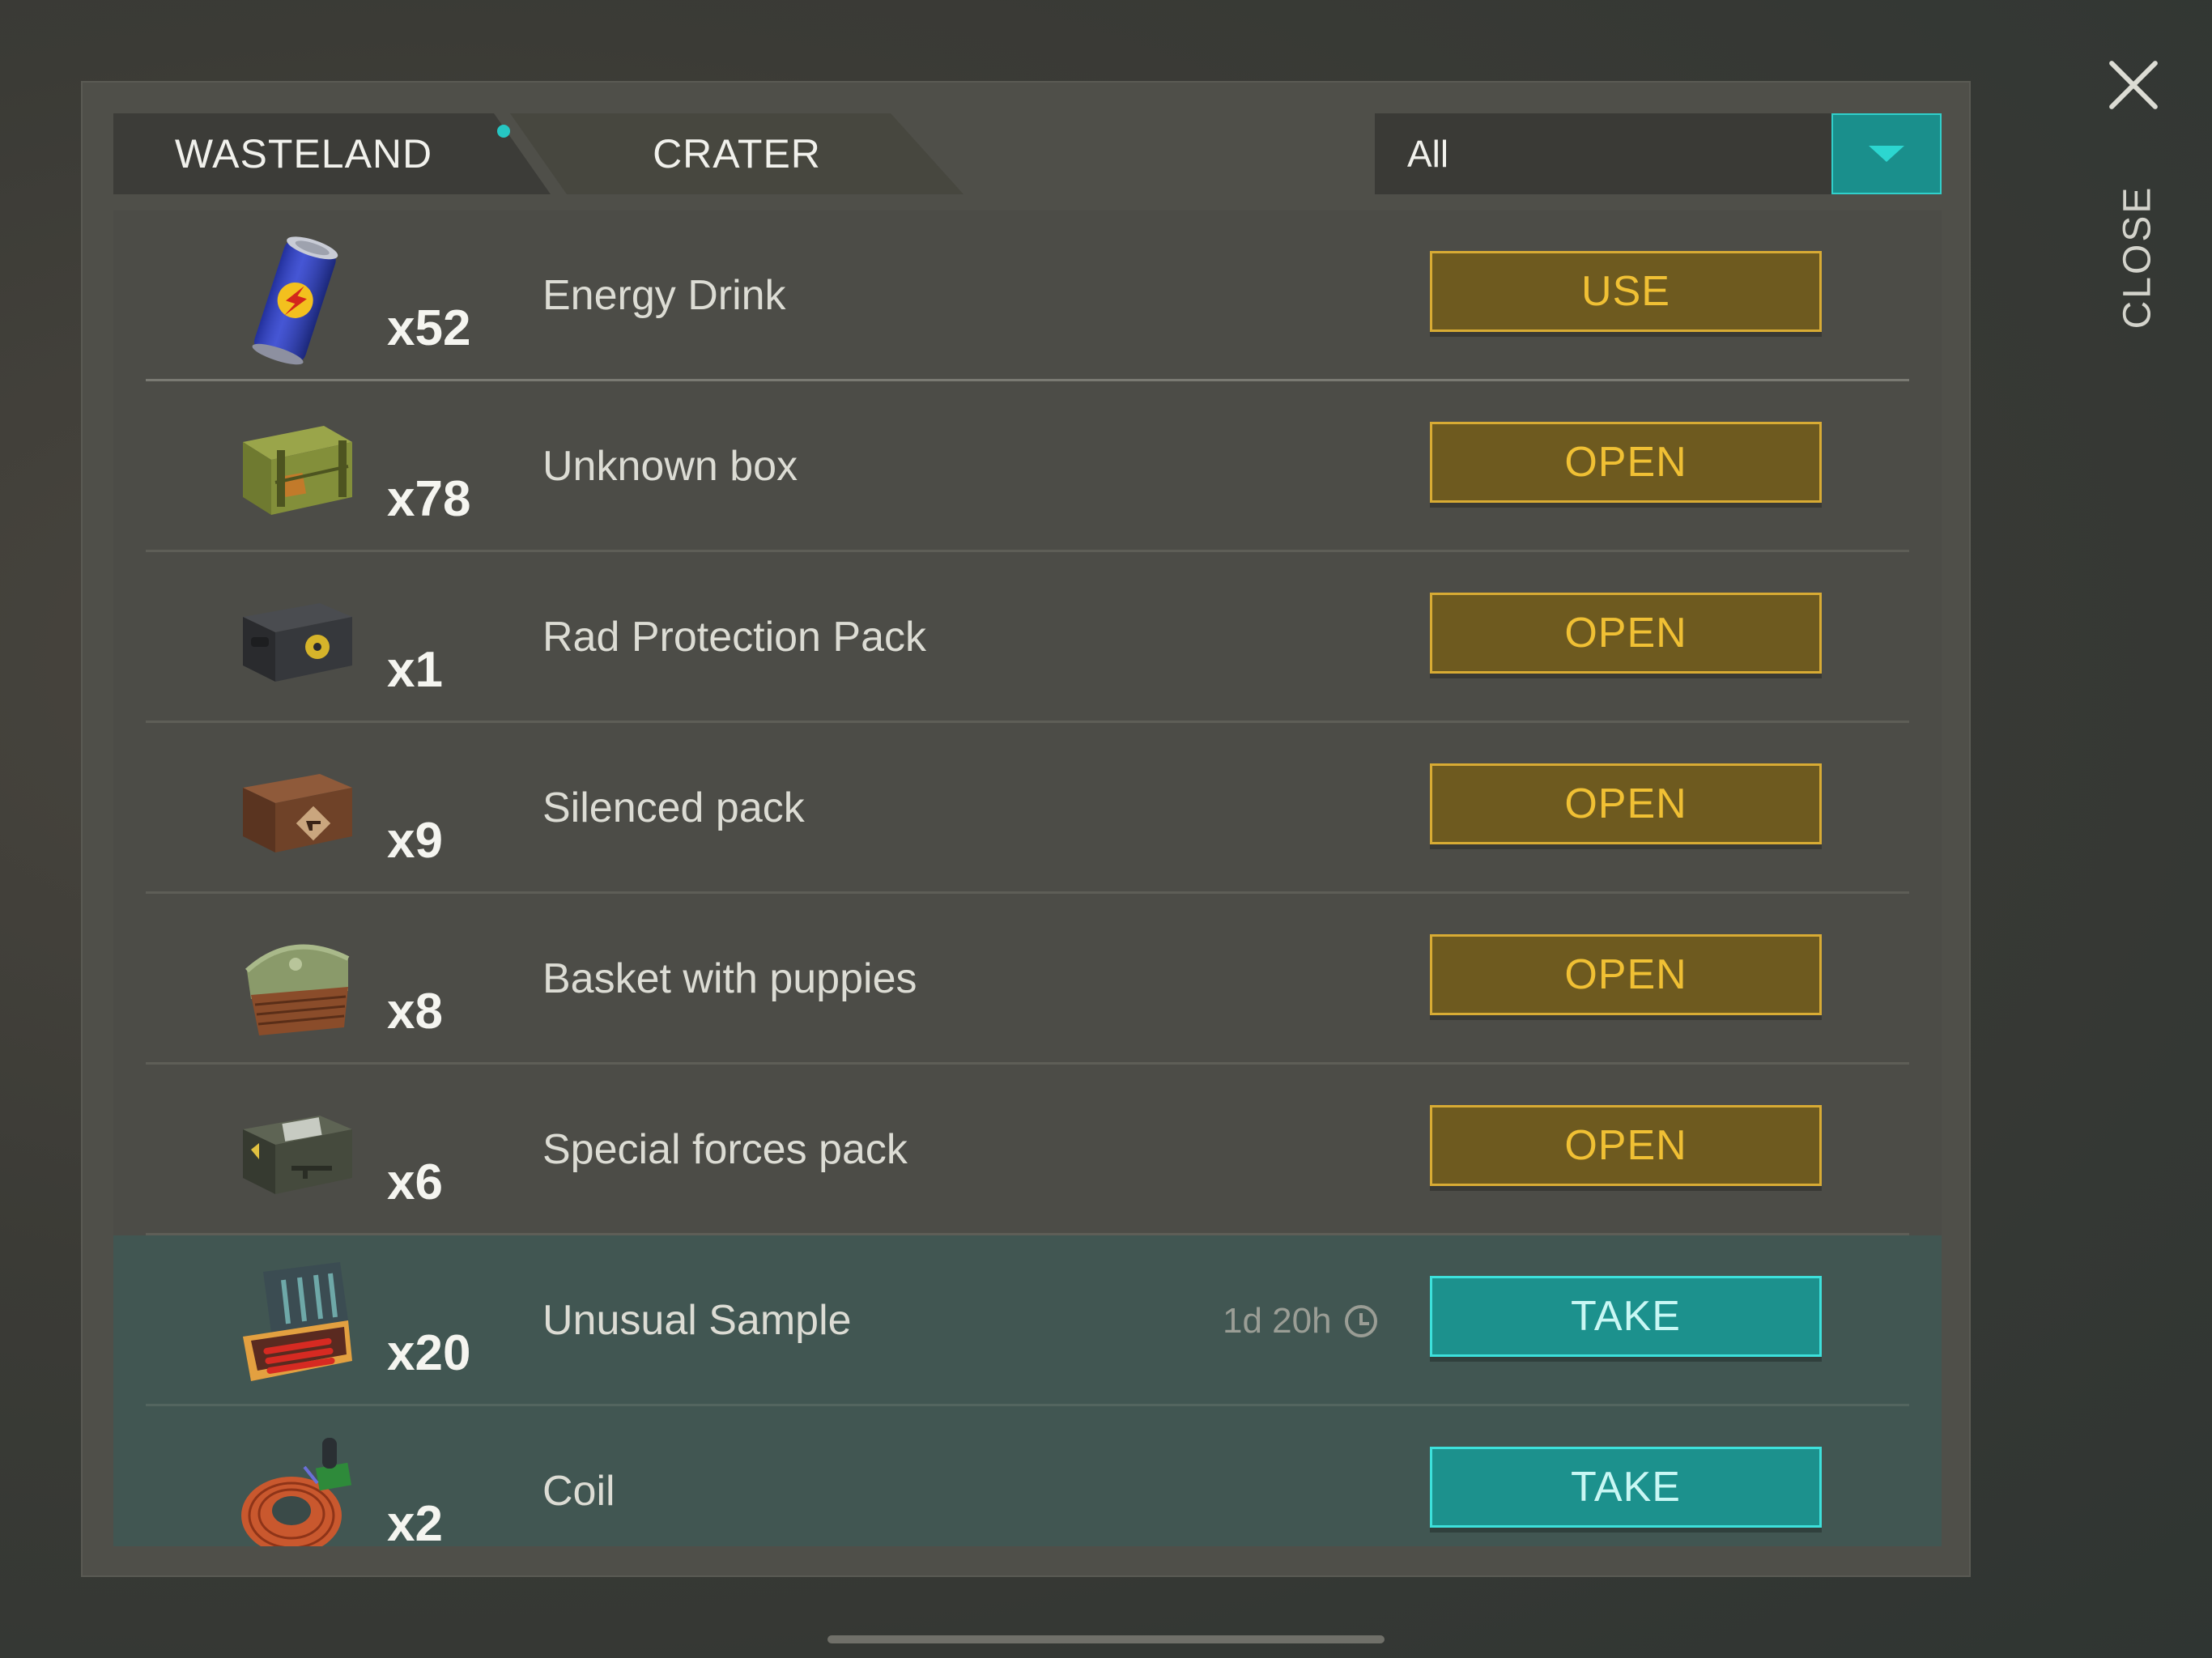  I want to click on item-quantity: x6, so click(415, 1182).